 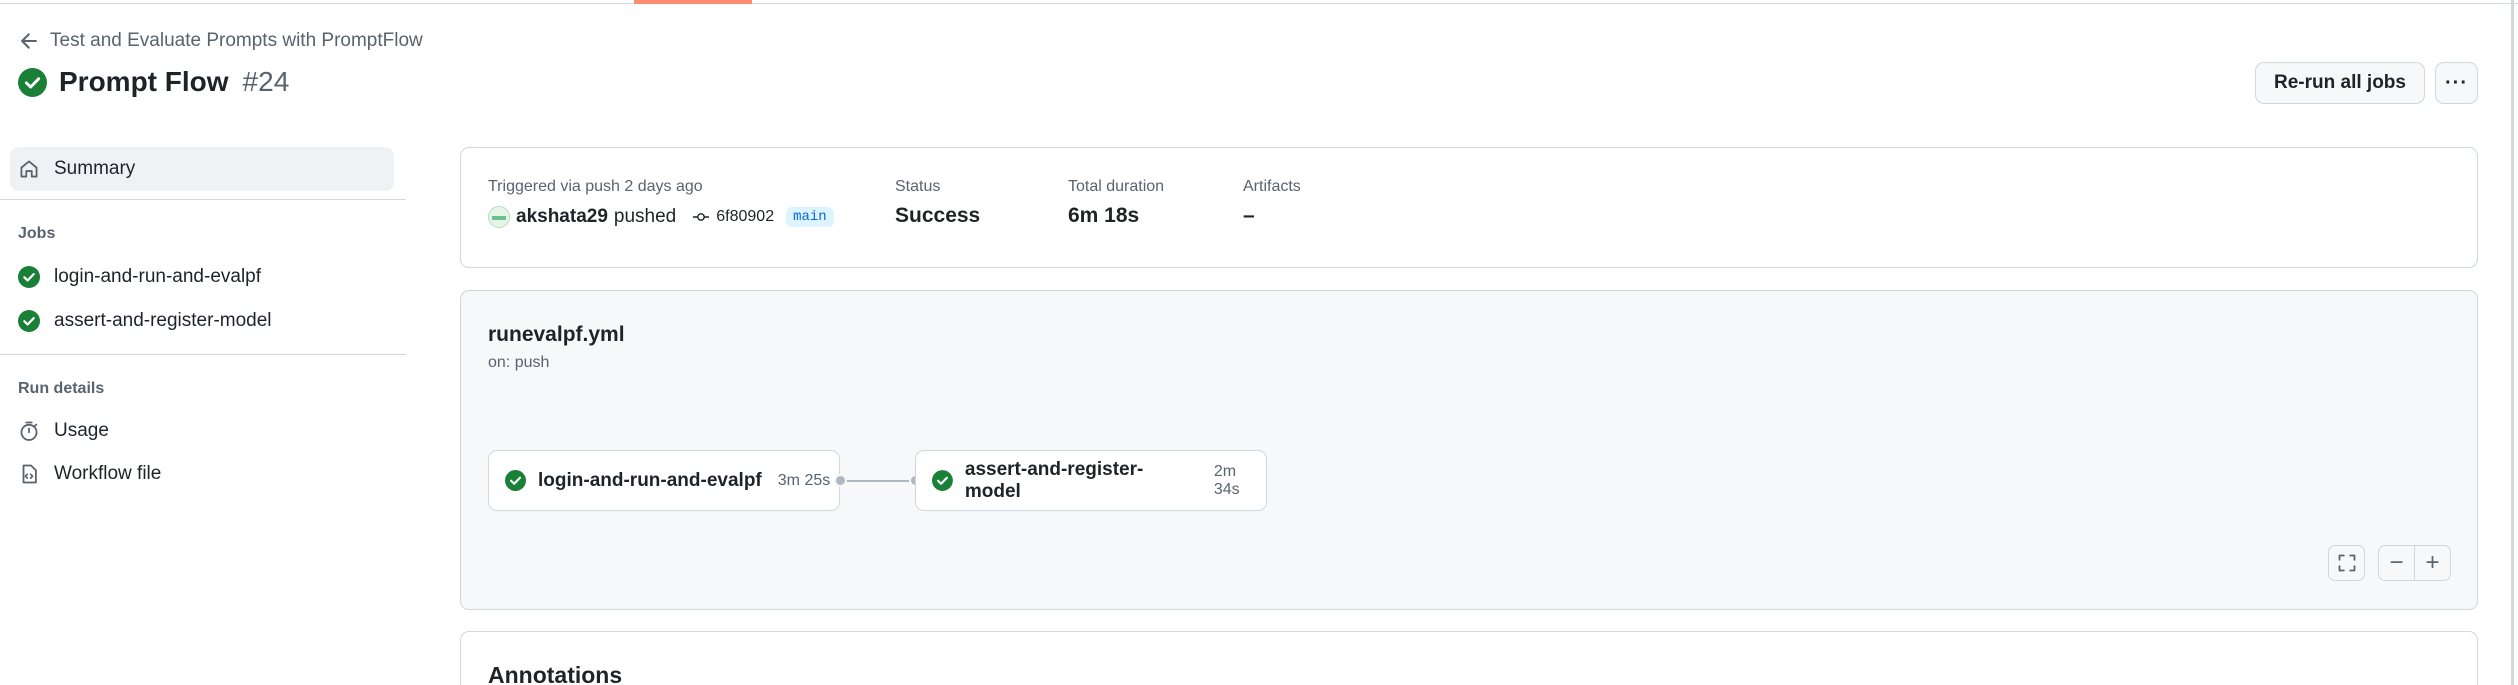 I want to click on job-name: login-and-run-and-evalpf, so click(x=650, y=480).